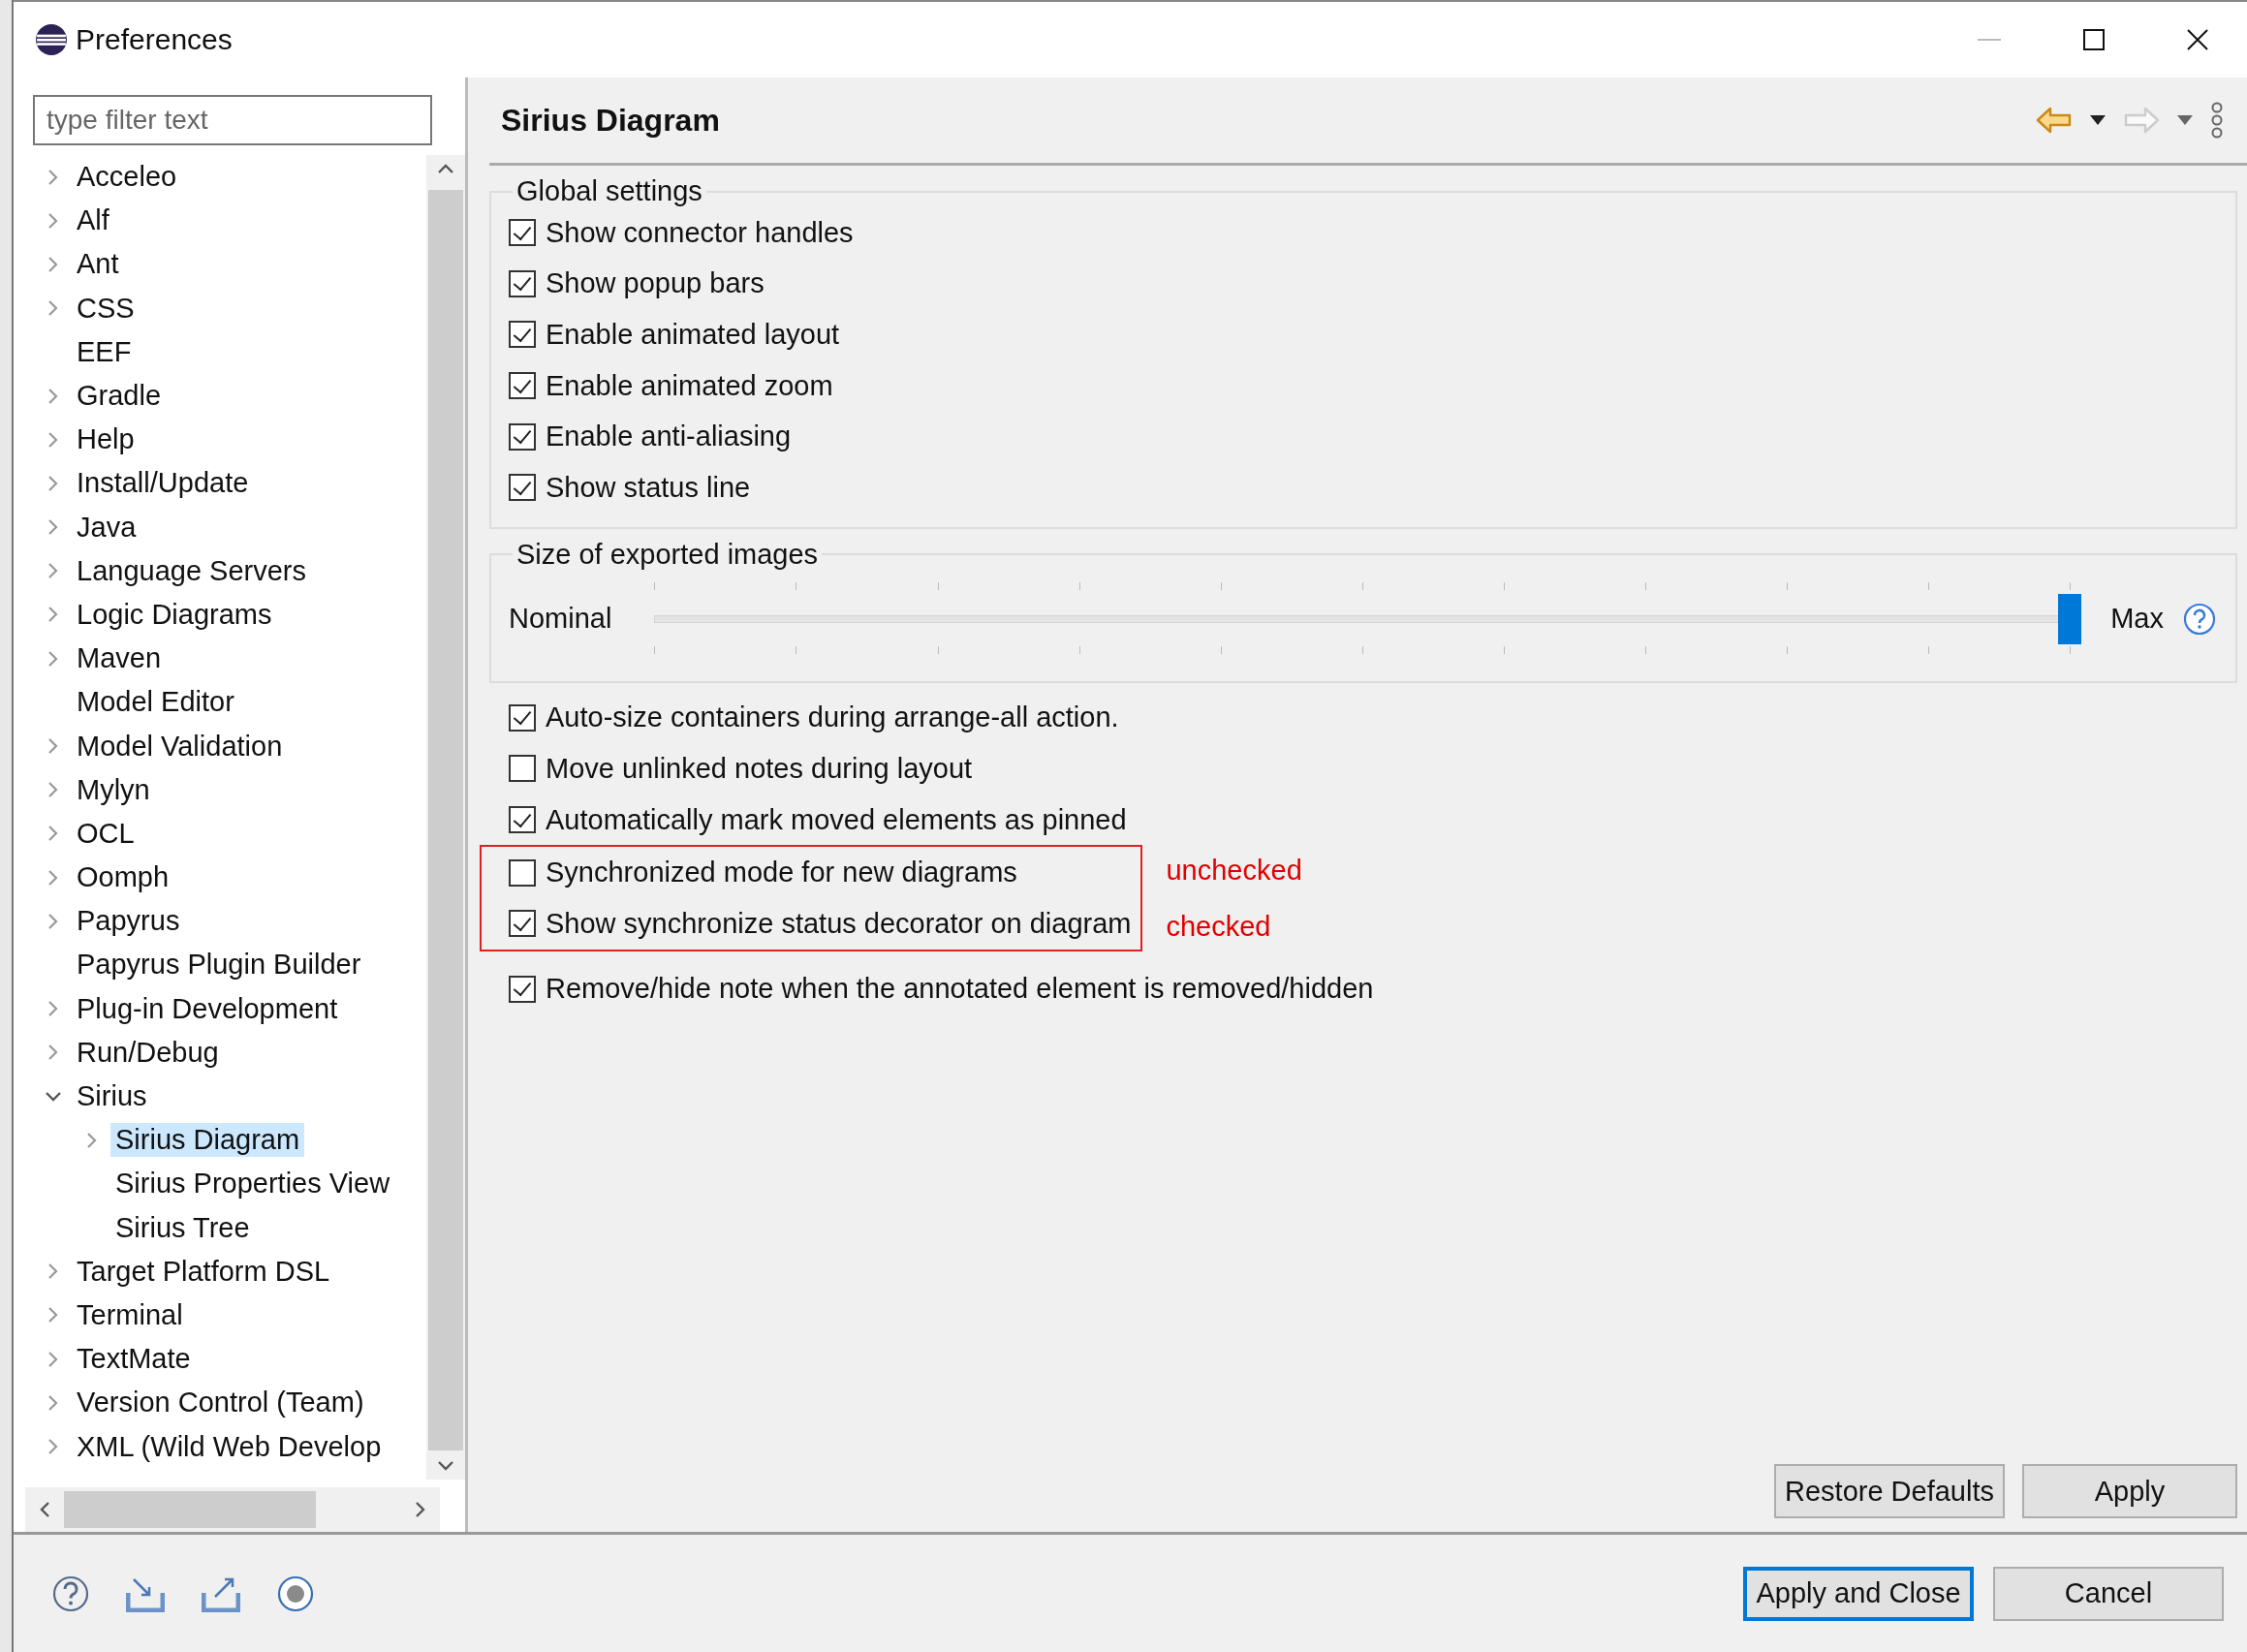  Describe the element at coordinates (1234, 871) in the screenshot. I see `annotation-note: unchecked` at that location.